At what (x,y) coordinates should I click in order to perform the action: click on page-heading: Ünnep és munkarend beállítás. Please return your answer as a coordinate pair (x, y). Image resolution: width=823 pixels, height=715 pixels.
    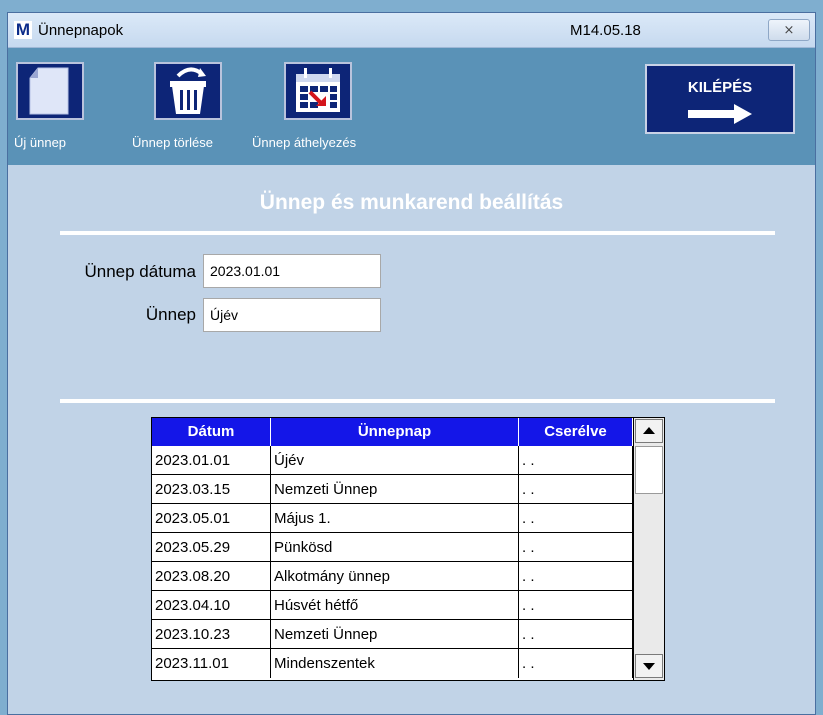
    Looking at the image, I should click on (411, 202).